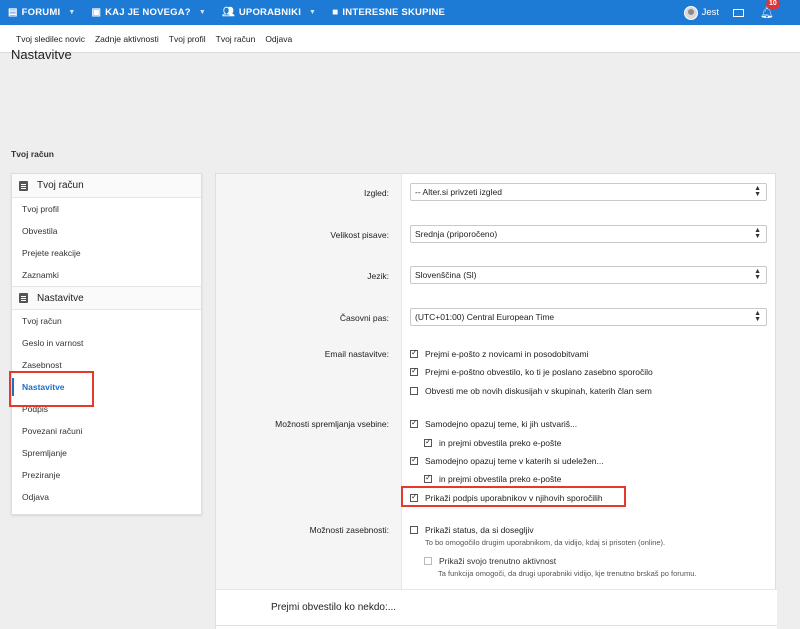  What do you see at coordinates (401, 381) in the screenshot?
I see `column-divider` at bounding box center [401, 381].